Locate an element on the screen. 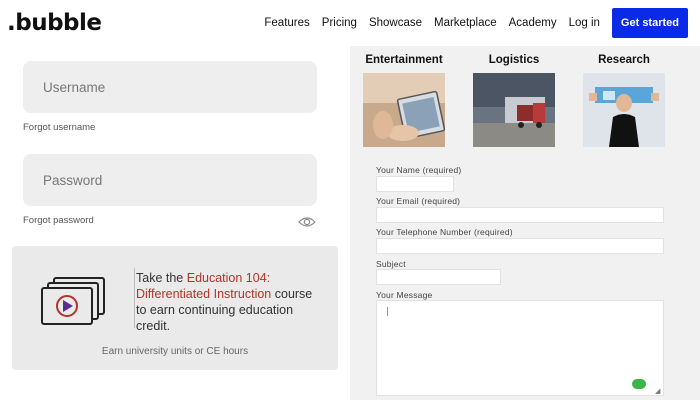  username-input: Username is located at coordinates (170, 87).